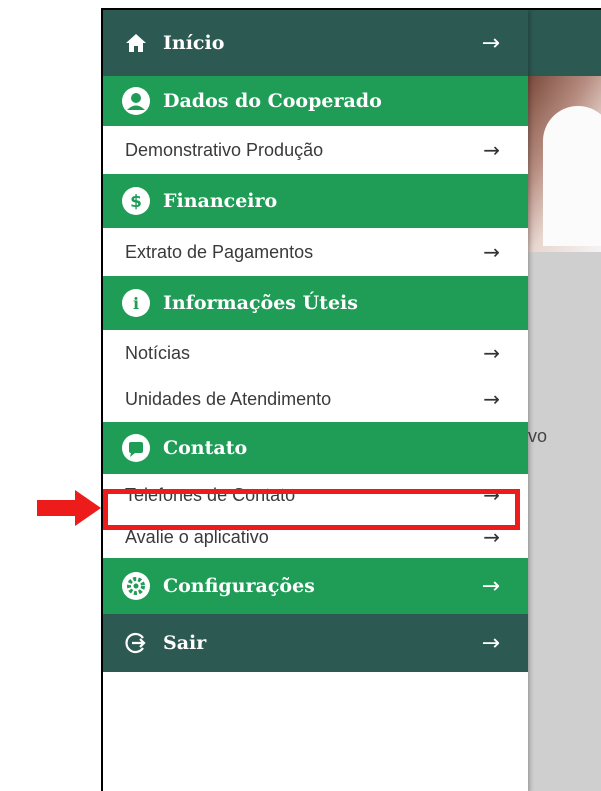 The height and width of the screenshot is (791, 601). What do you see at coordinates (315, 448) in the screenshot?
I see `section-contato: Contato` at bounding box center [315, 448].